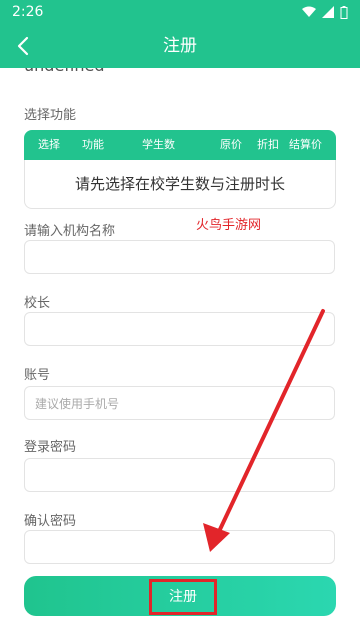  What do you see at coordinates (50, 115) in the screenshot?
I see `select-function-label: 选择功能` at bounding box center [50, 115].